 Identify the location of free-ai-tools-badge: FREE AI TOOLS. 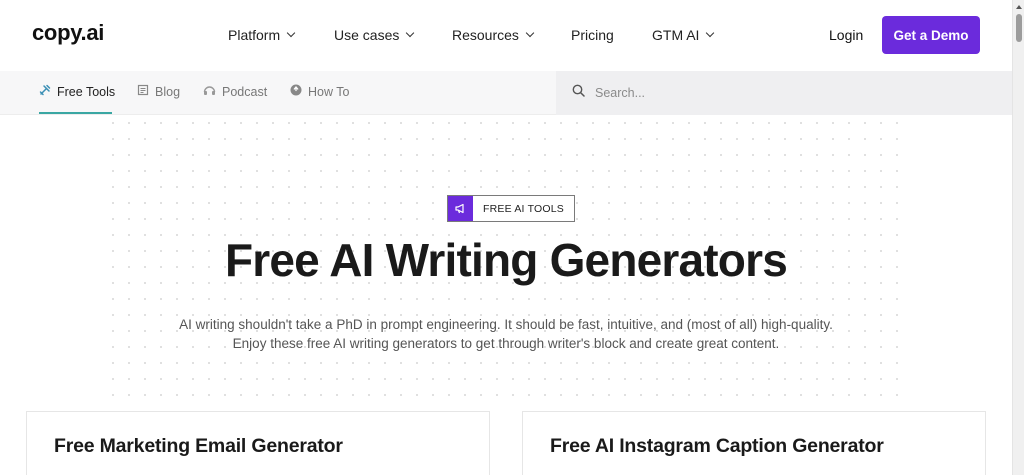
(511, 208).